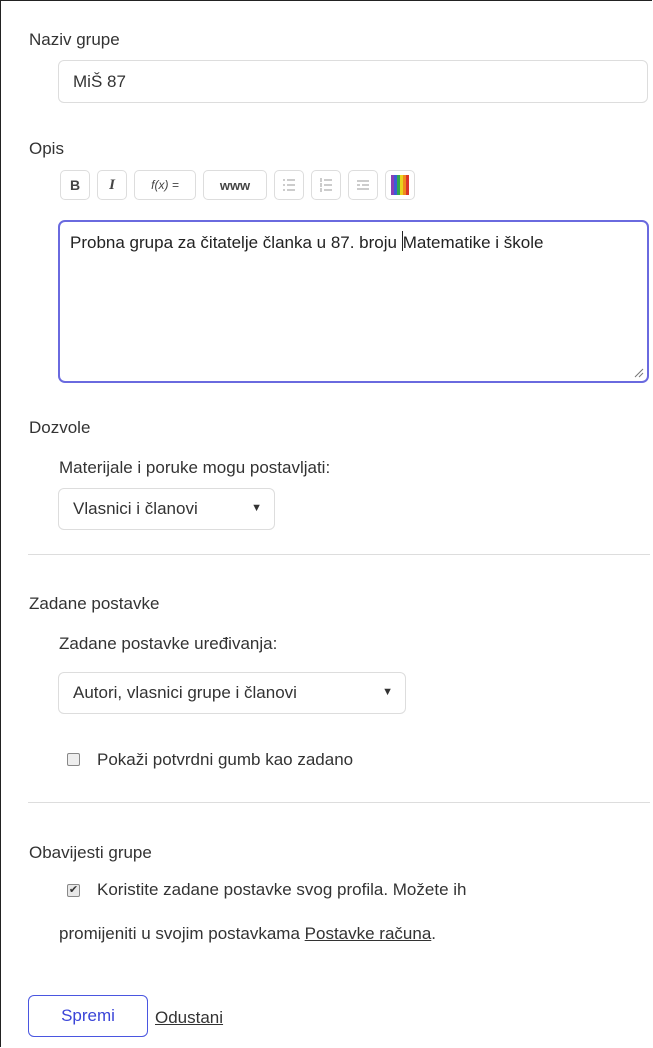 The height and width of the screenshot is (1048, 653). What do you see at coordinates (195, 467) in the screenshot?
I see `permissions-sub-label: Materijale i poruke mogu postavljati:` at bounding box center [195, 467].